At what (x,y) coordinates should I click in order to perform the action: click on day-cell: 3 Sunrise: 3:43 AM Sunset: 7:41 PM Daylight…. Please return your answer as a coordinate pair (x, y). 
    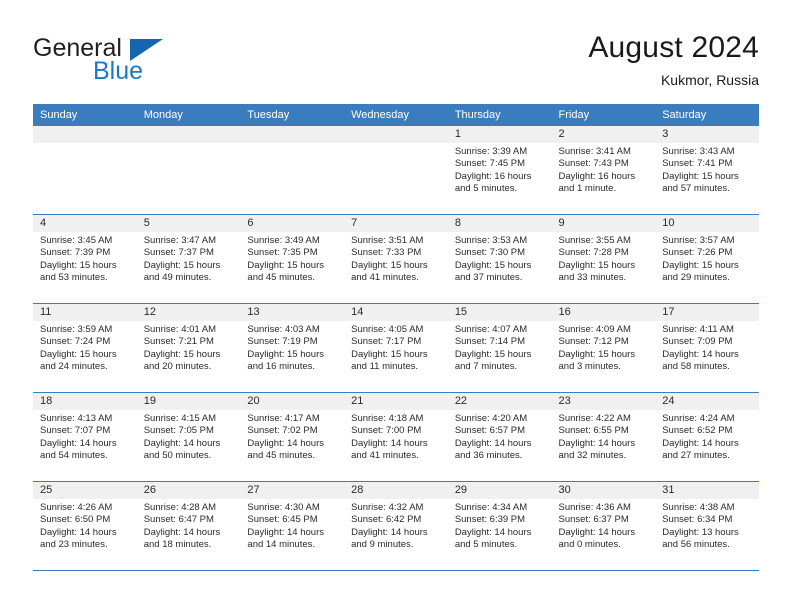
    Looking at the image, I should click on (707, 170).